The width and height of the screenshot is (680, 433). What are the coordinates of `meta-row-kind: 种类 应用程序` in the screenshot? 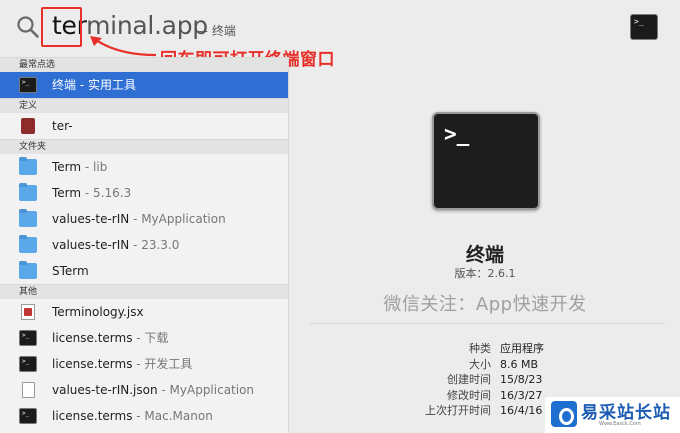 It's located at (485, 349).